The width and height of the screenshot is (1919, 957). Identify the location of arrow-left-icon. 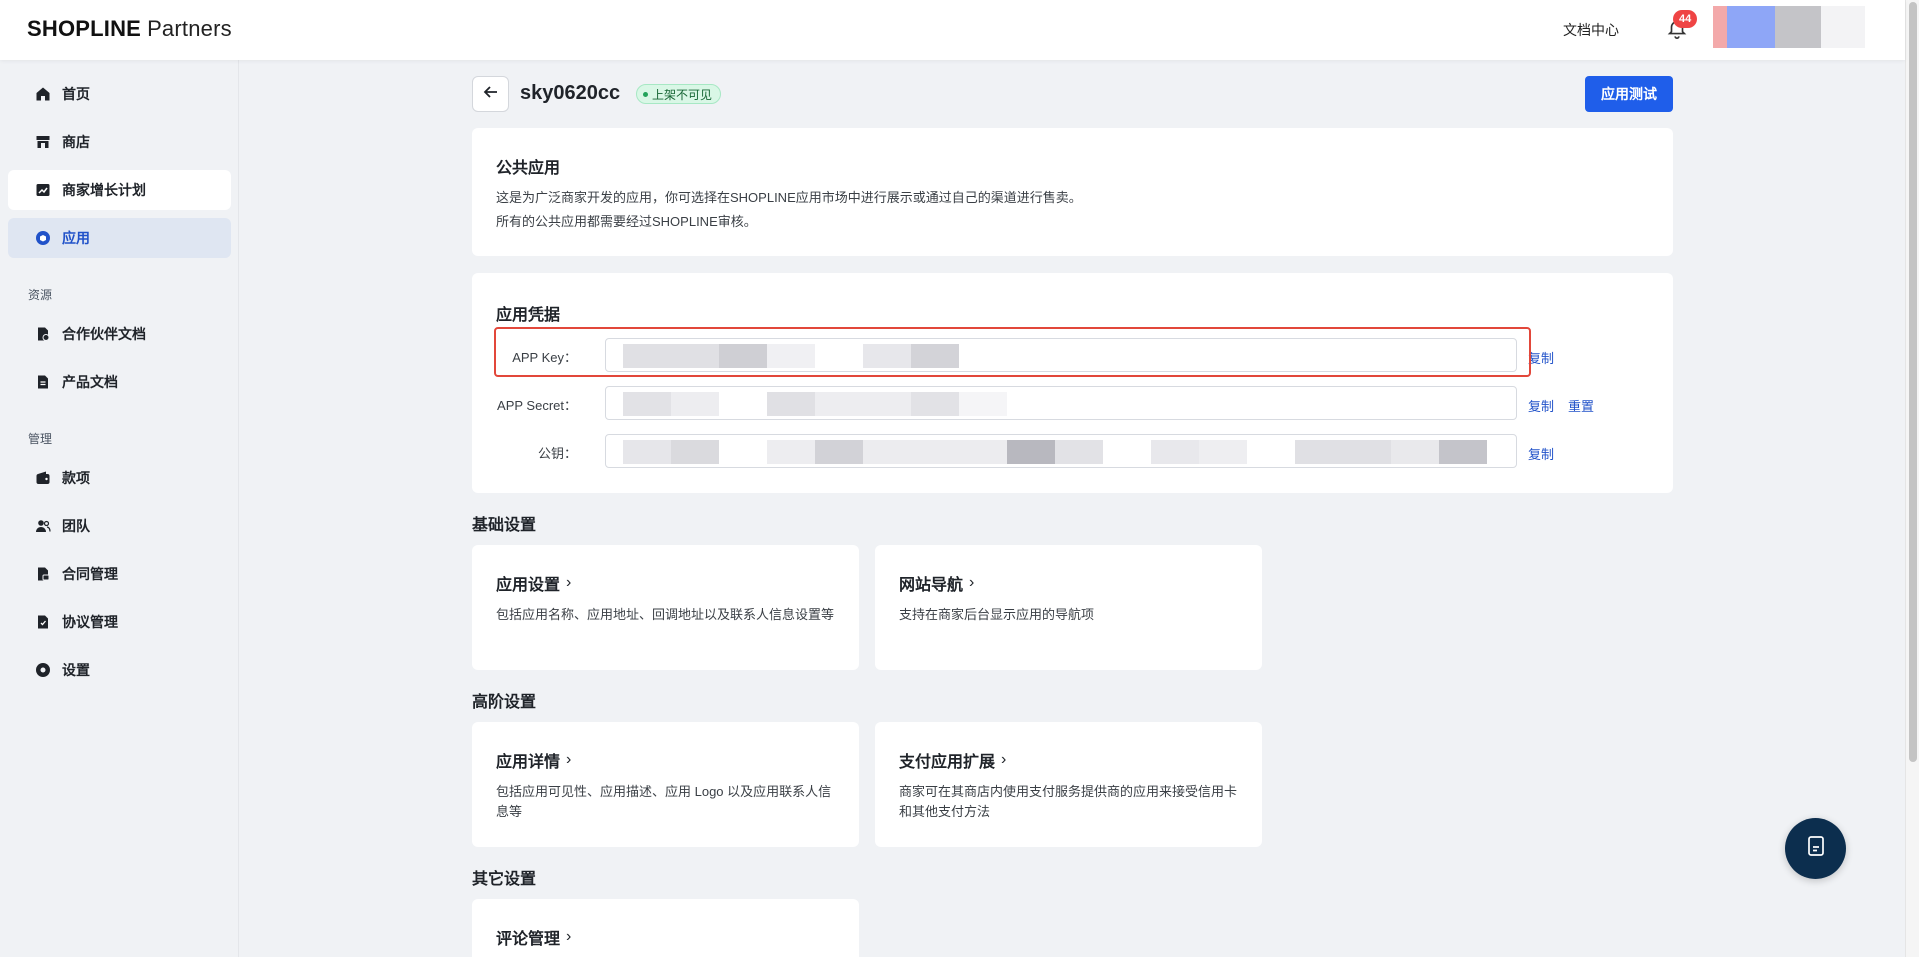
(491, 94).